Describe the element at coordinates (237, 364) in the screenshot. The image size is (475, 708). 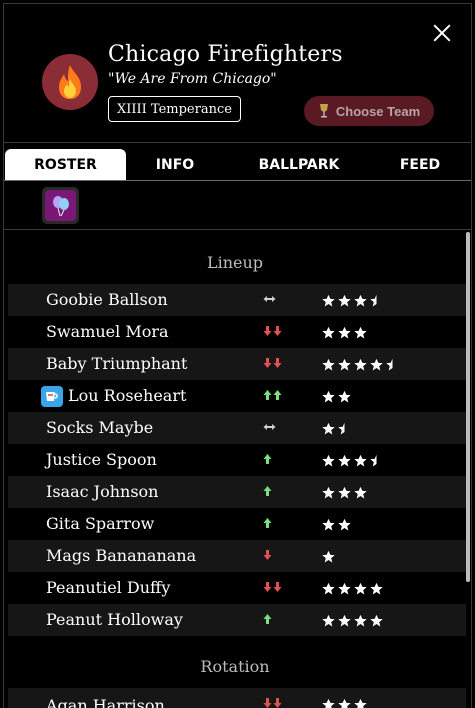
I see `player-row: Baby Triumphant` at that location.